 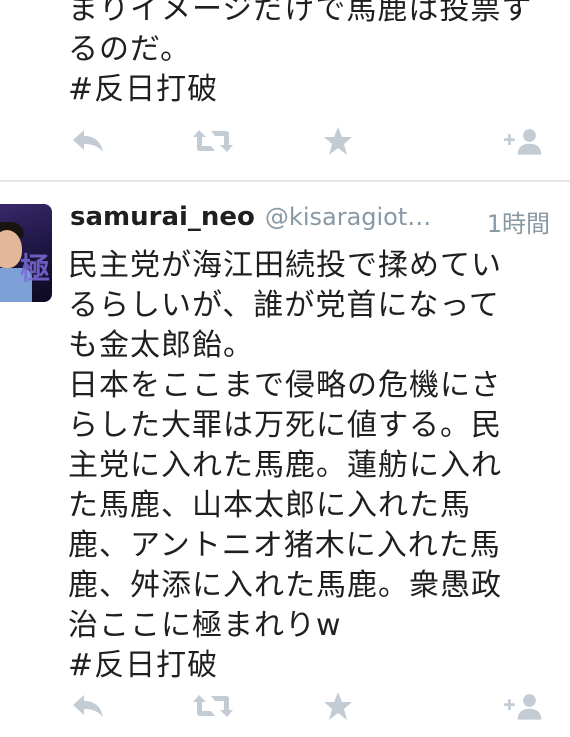 I want to click on user-name: samurai_neo, so click(x=162, y=217).